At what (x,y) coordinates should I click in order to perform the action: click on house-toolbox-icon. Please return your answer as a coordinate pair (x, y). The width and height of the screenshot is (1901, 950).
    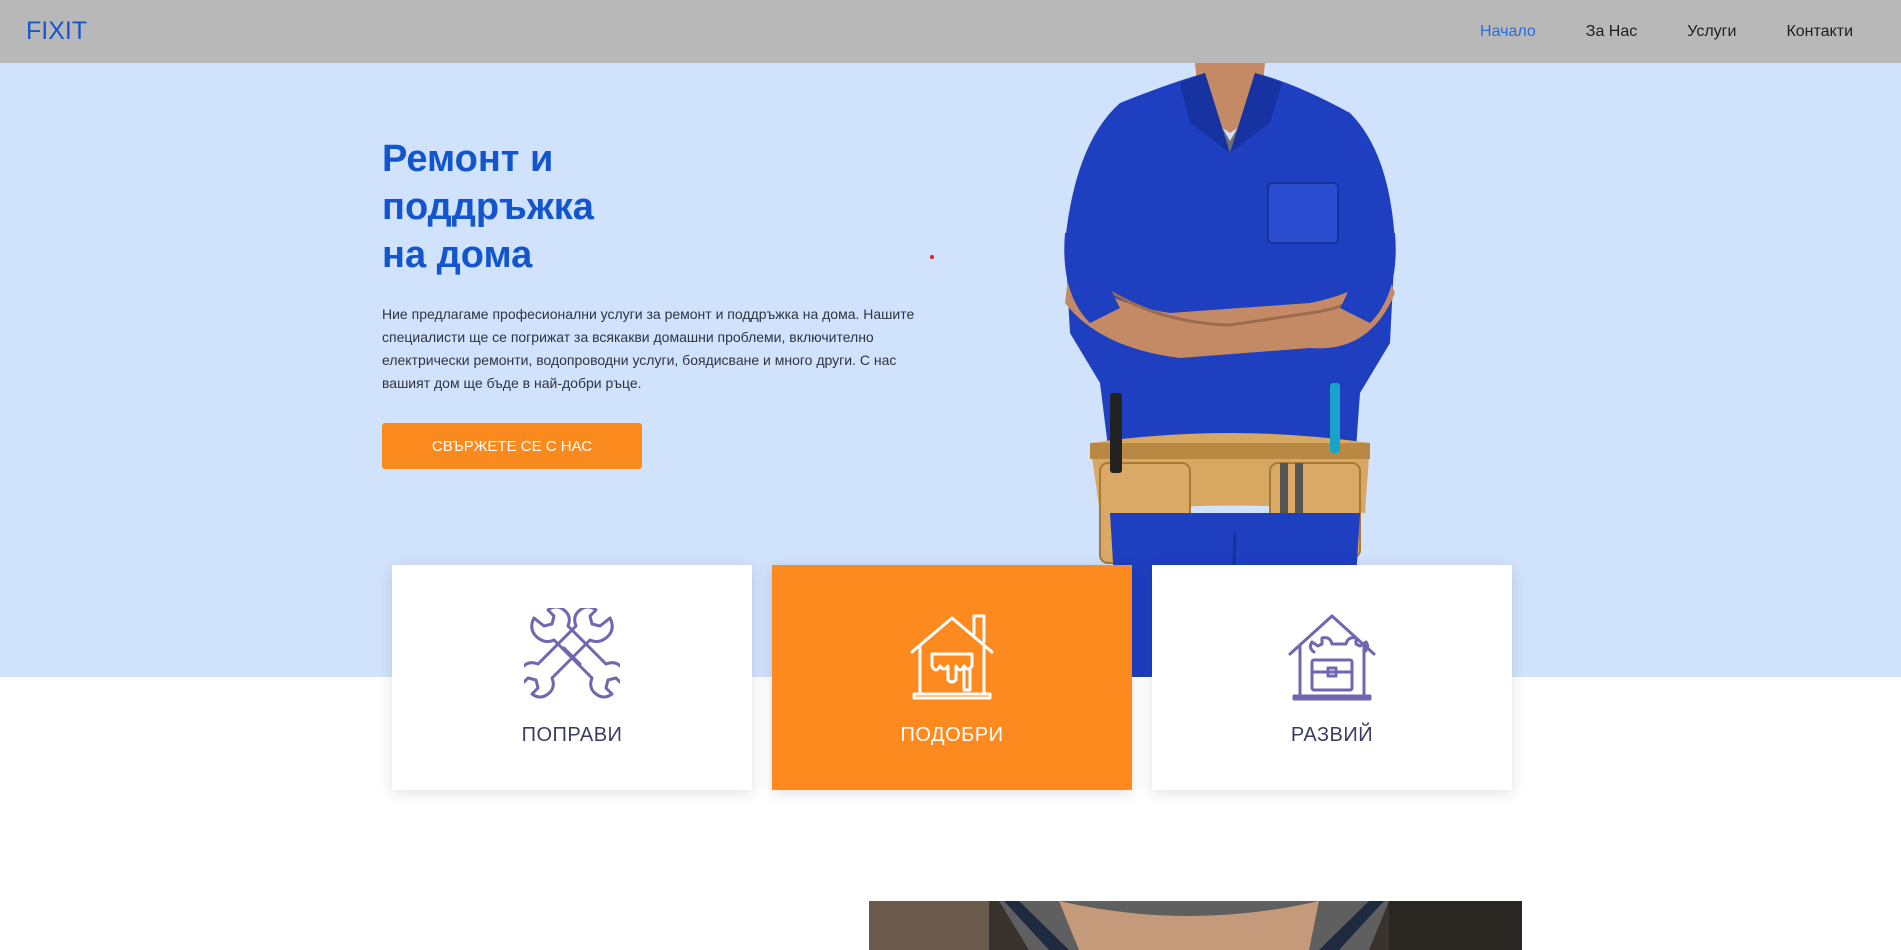
    Looking at the image, I should click on (1332, 657).